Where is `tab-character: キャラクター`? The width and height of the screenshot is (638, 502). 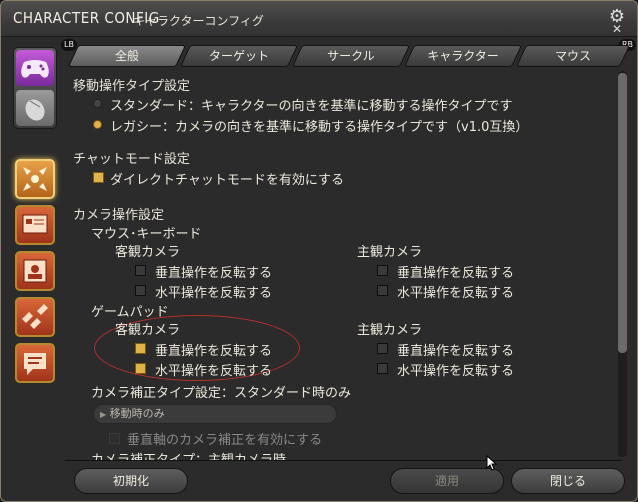 tab-character: キャラクター is located at coordinates (463, 56).